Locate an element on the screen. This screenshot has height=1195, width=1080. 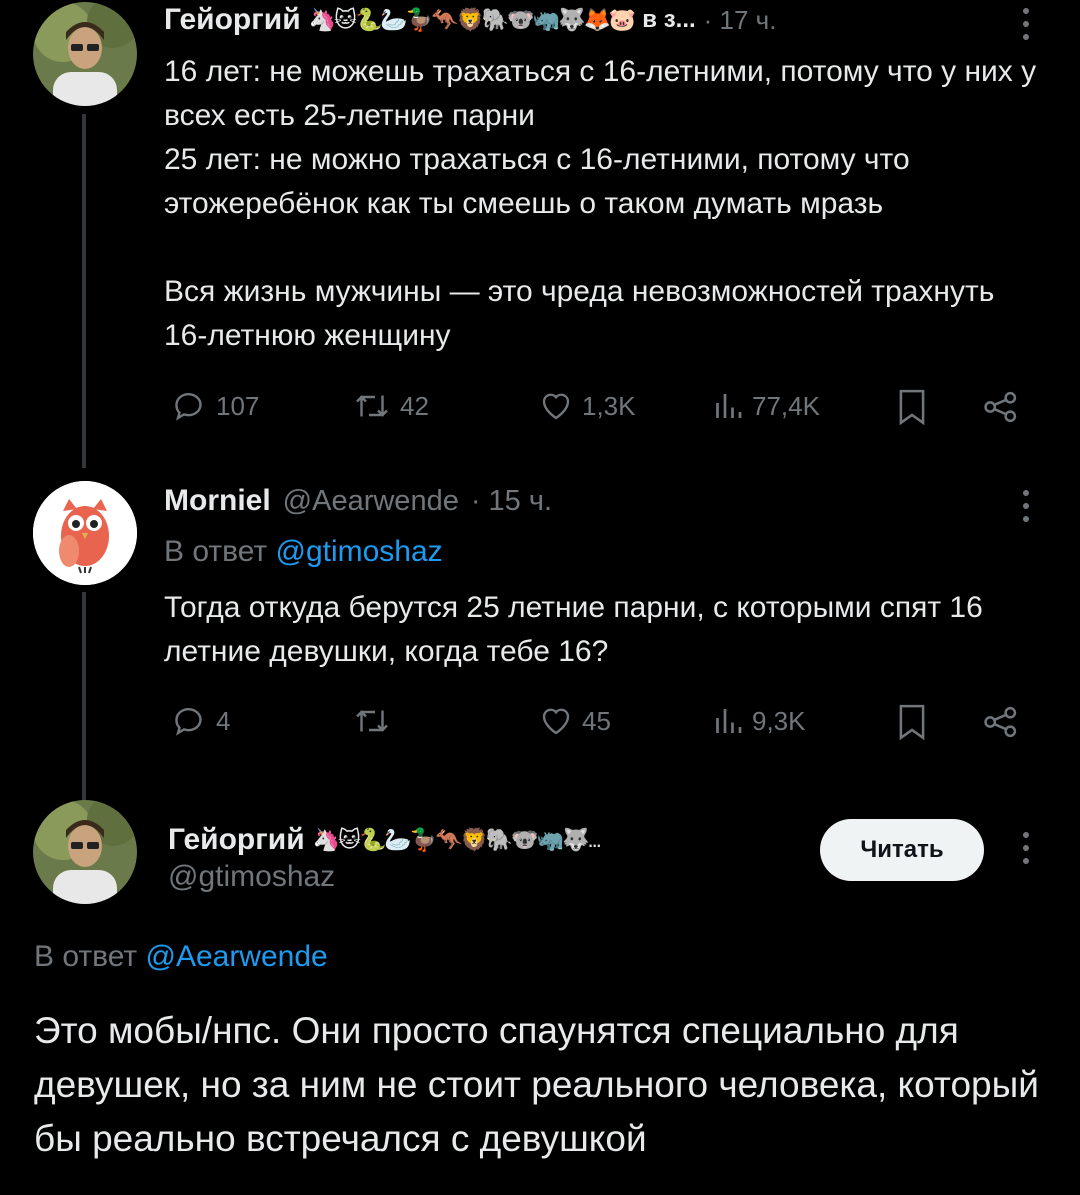
tweet1-like-button: 1,3K is located at coordinates (587, 406).